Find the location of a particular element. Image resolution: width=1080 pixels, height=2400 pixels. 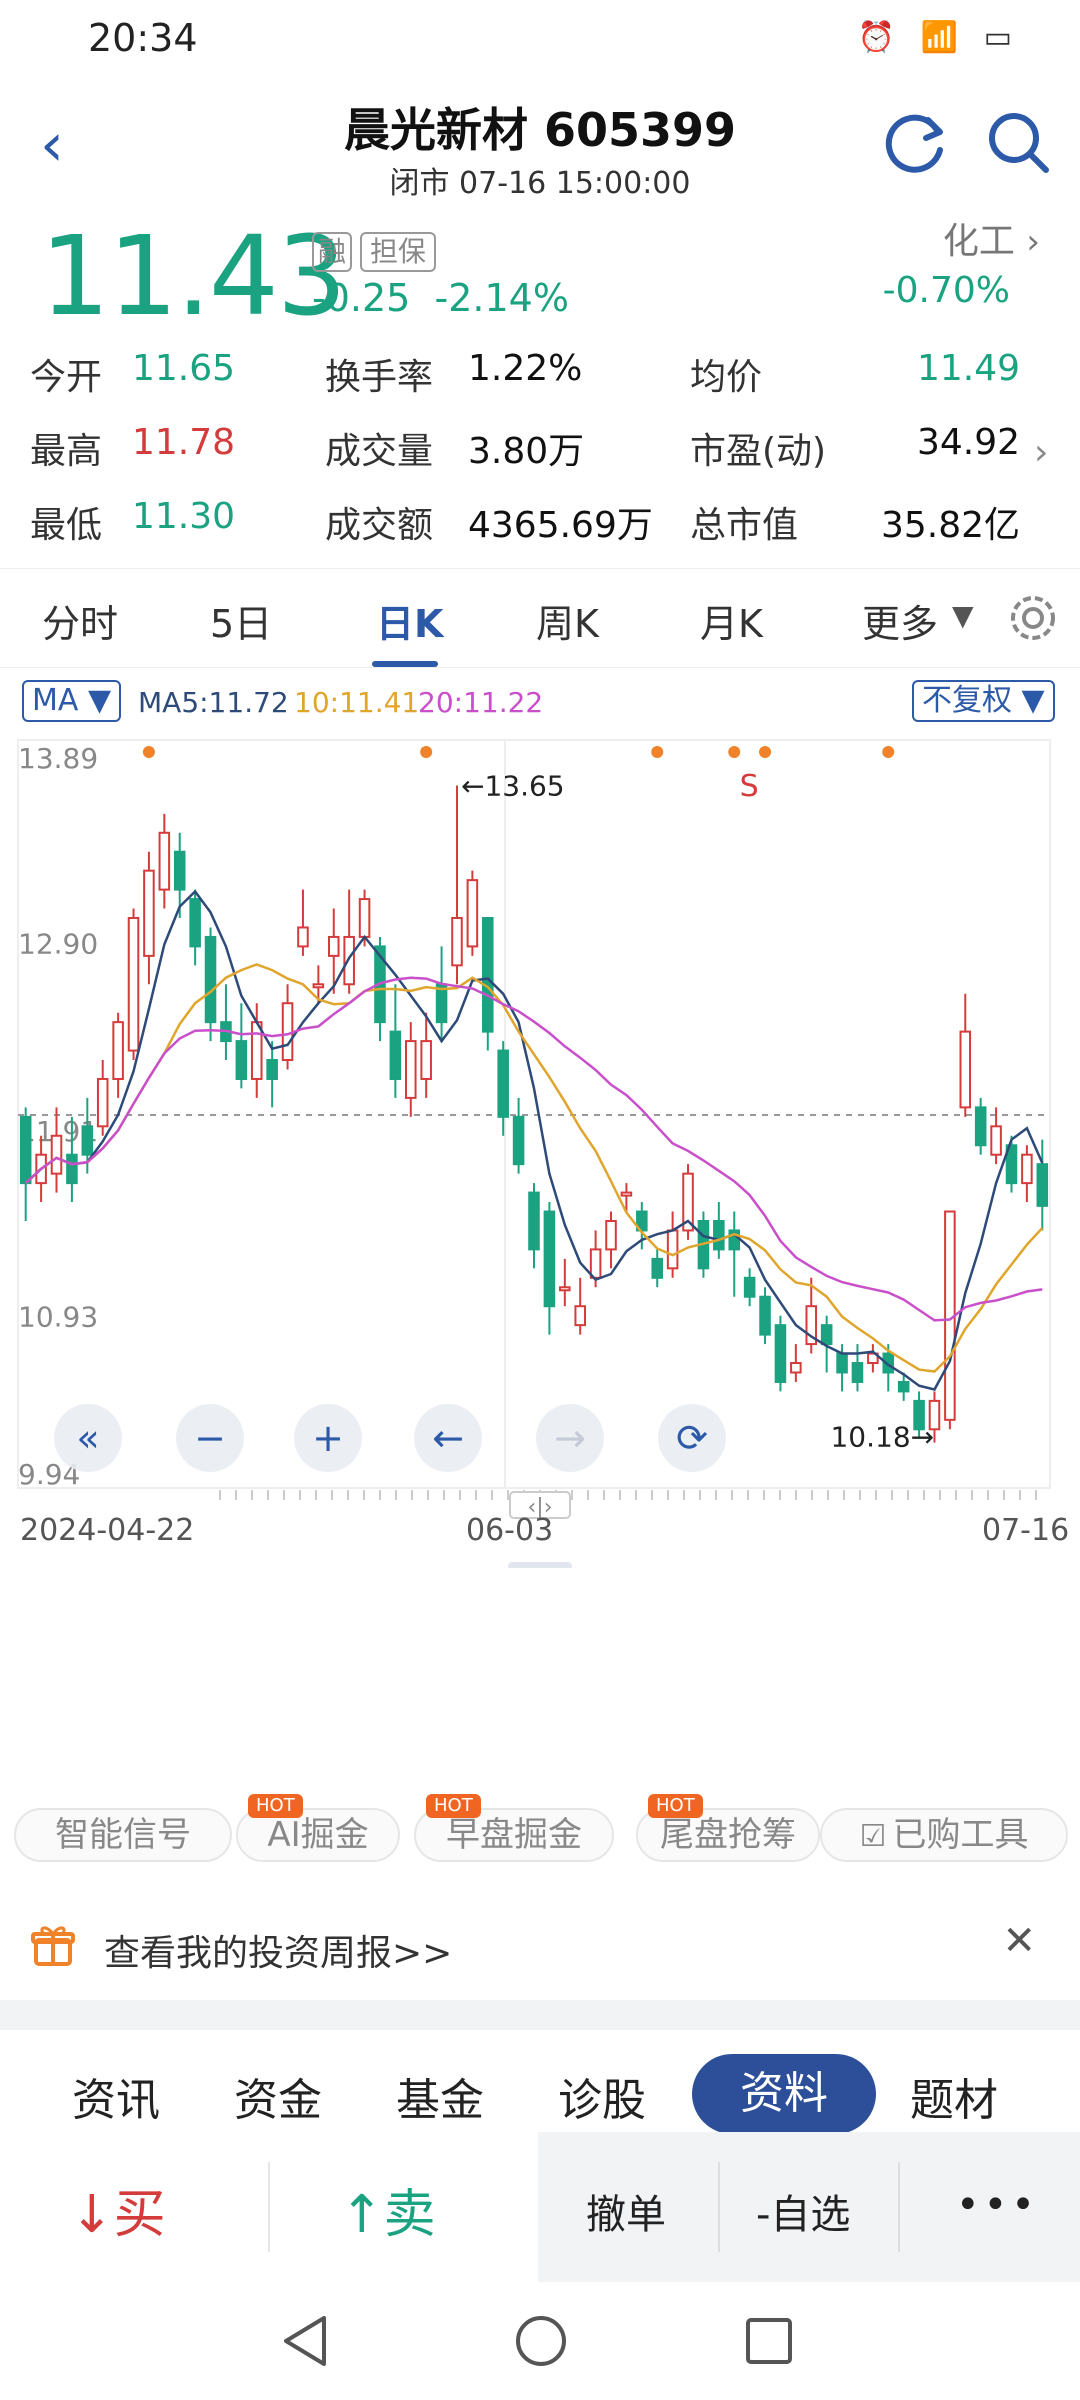

zoom-in-icon: + is located at coordinates (328, 1438).